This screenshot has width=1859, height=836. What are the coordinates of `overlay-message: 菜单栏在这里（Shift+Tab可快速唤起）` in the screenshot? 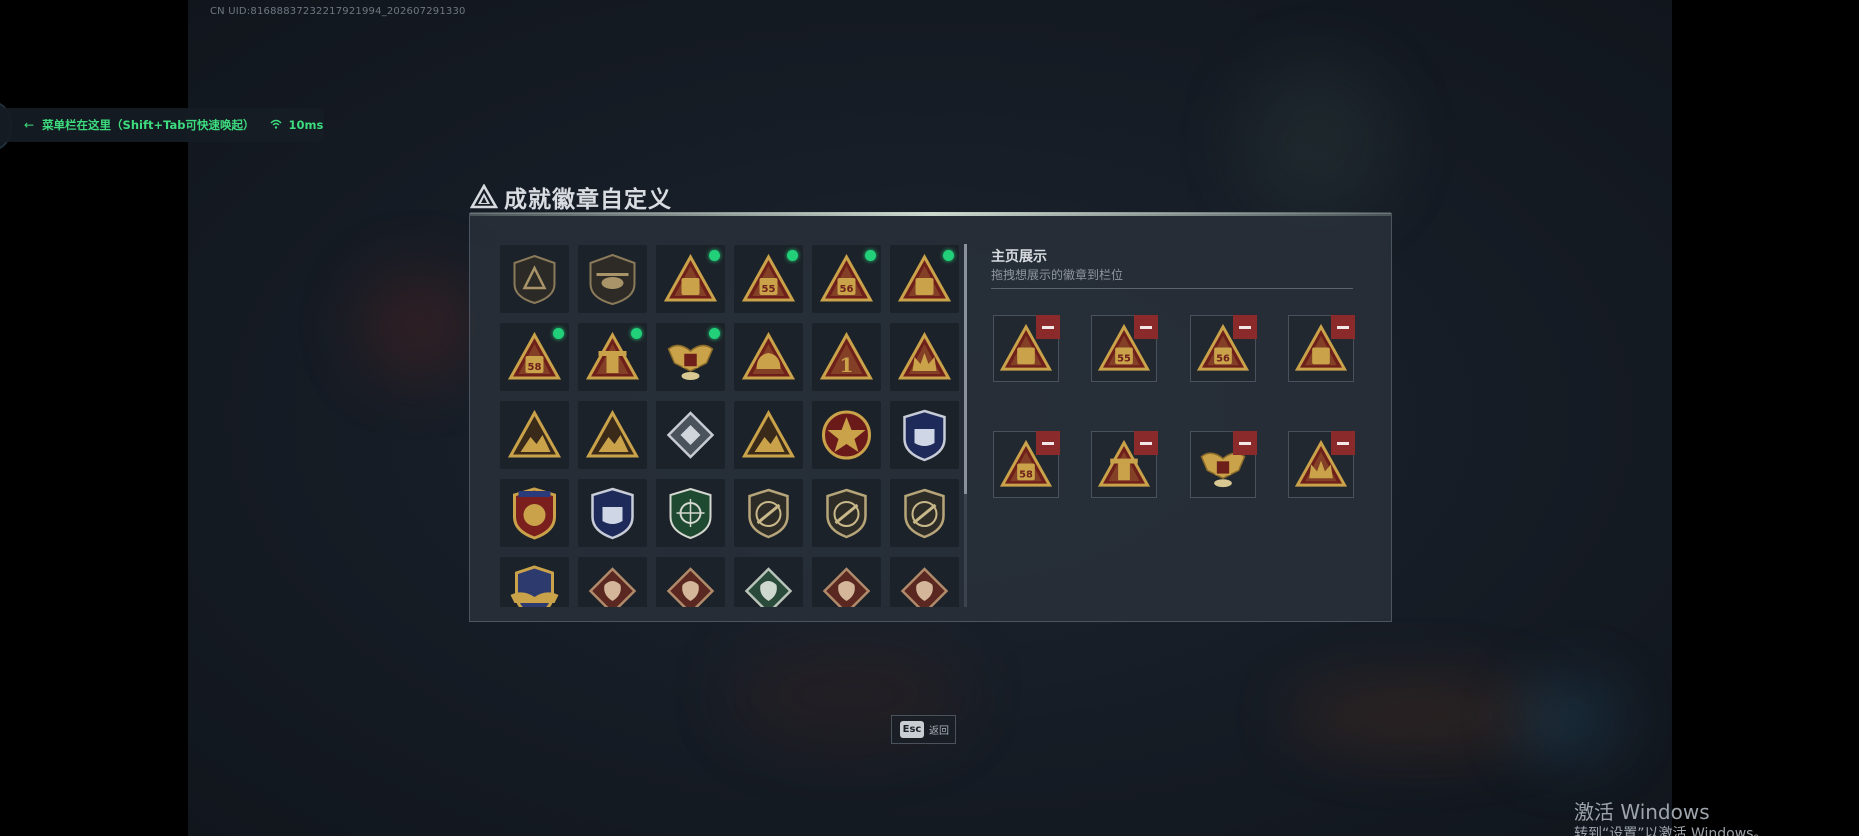 It's located at (148, 125).